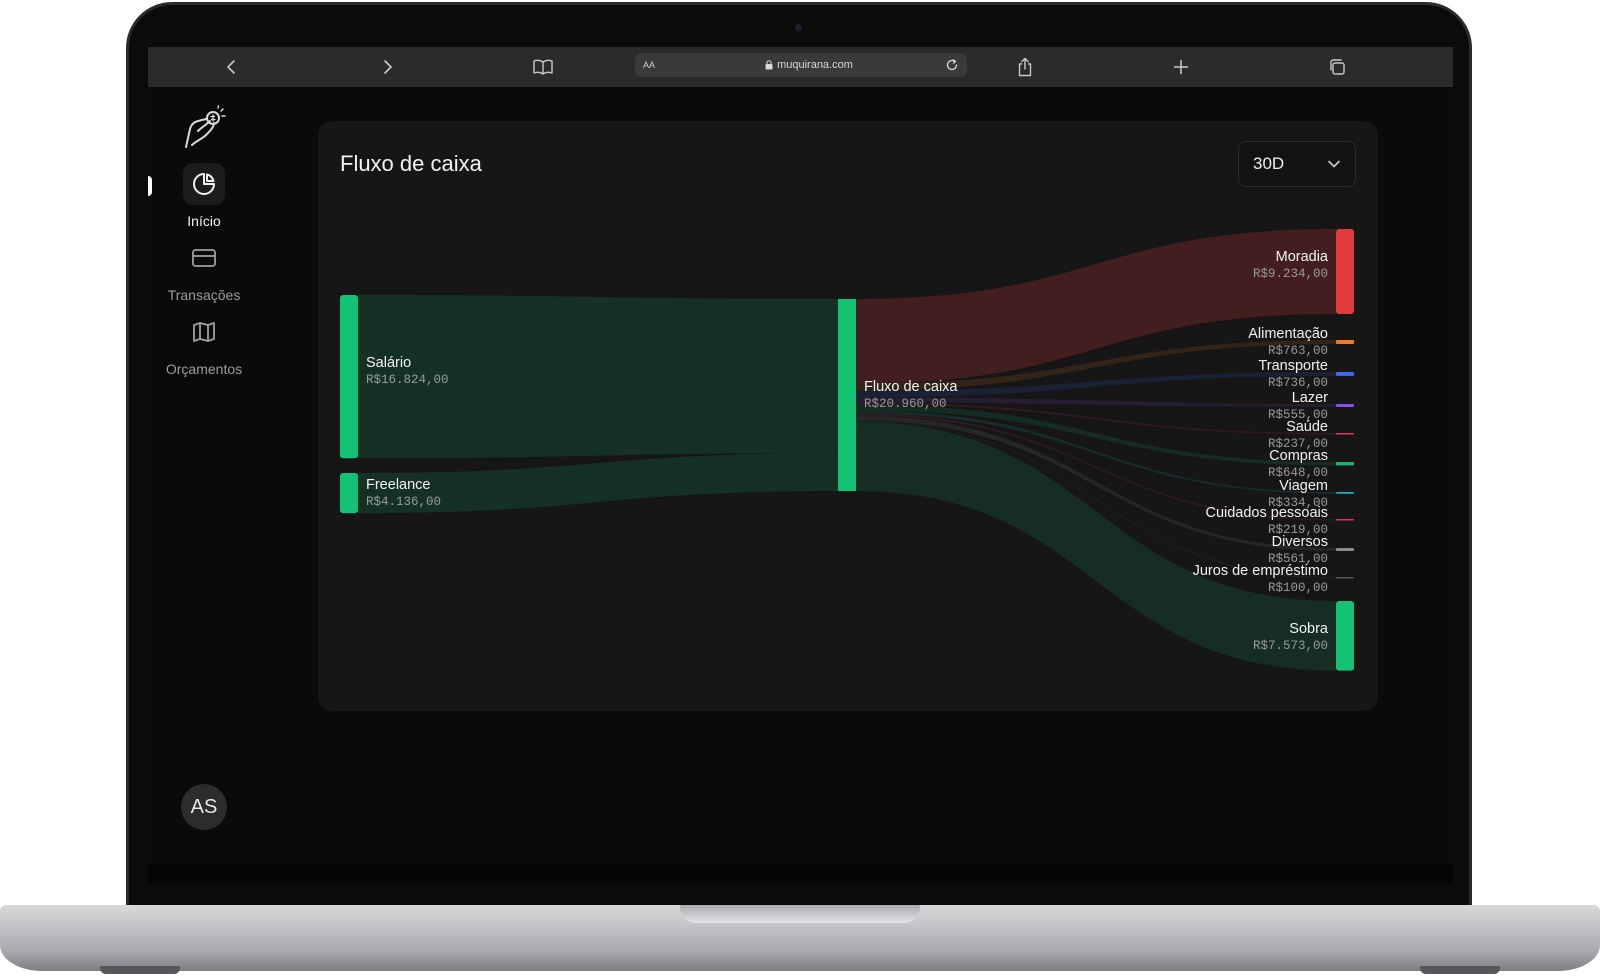  I want to click on plus-icon, so click(1181, 67).